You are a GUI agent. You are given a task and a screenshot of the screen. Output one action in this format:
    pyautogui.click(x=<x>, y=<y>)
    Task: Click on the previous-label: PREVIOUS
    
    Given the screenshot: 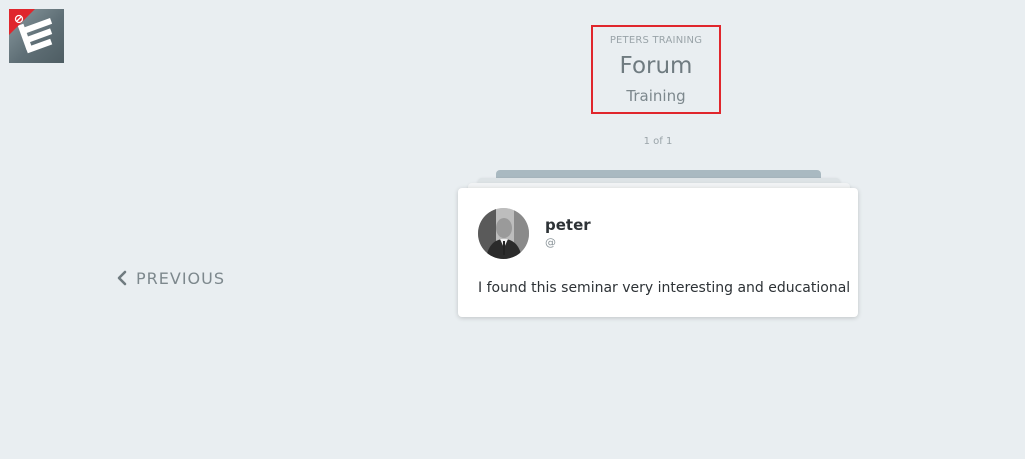 What is the action you would take?
    pyautogui.click(x=180, y=278)
    